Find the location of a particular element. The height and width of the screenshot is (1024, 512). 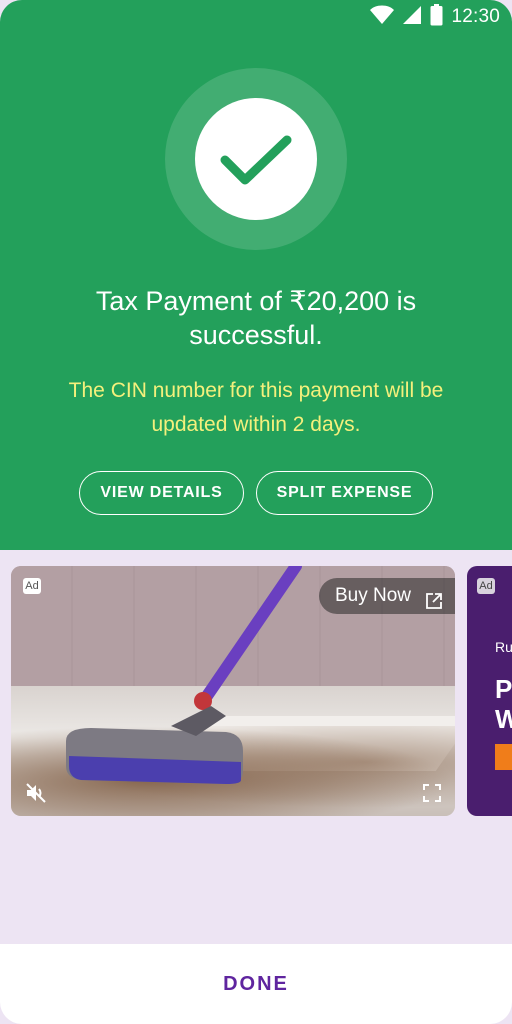

ad-secondary-small-text: Ru is located at coordinates (503, 647).